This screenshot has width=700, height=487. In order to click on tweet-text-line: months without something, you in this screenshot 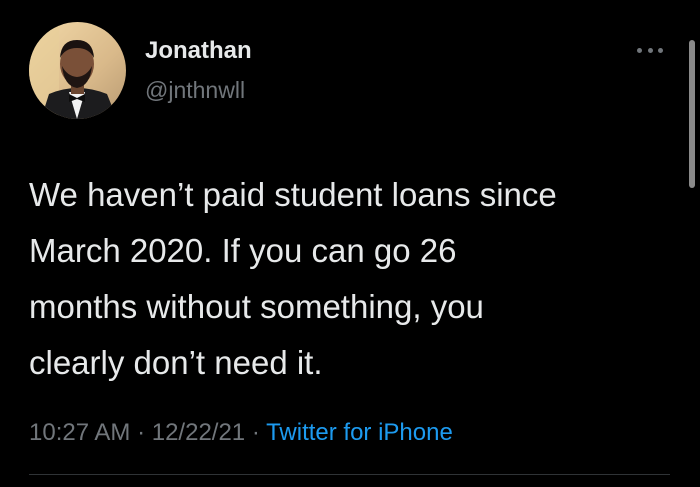, I will do `click(256, 306)`.